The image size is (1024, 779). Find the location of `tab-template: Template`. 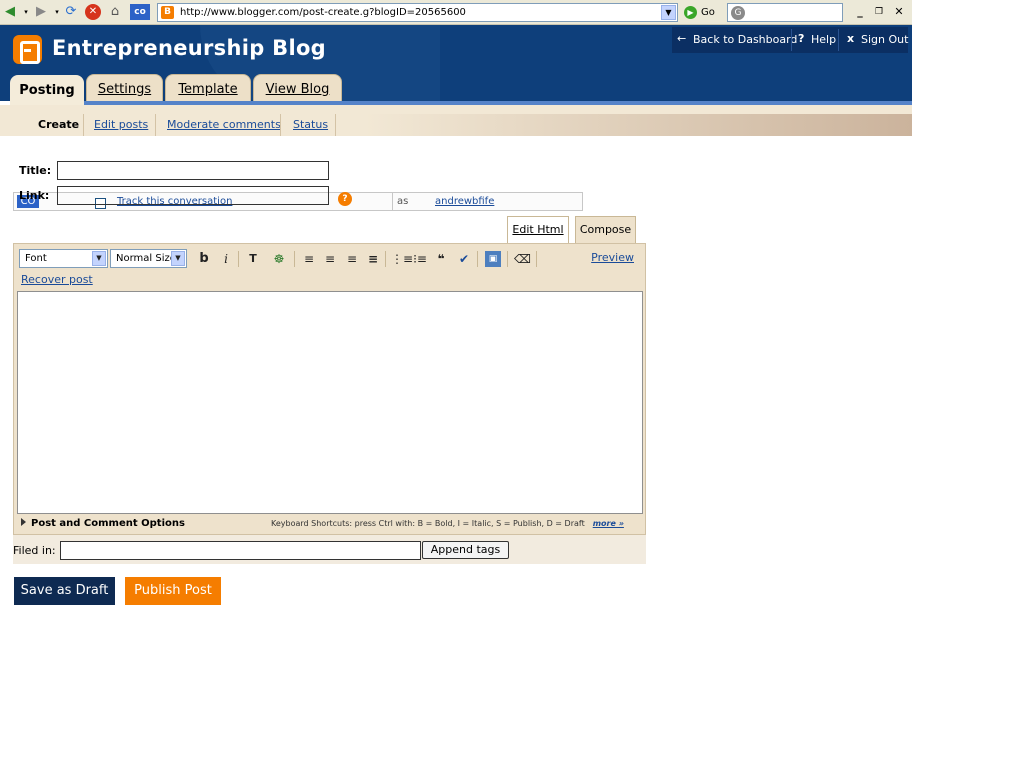

tab-template: Template is located at coordinates (208, 89).